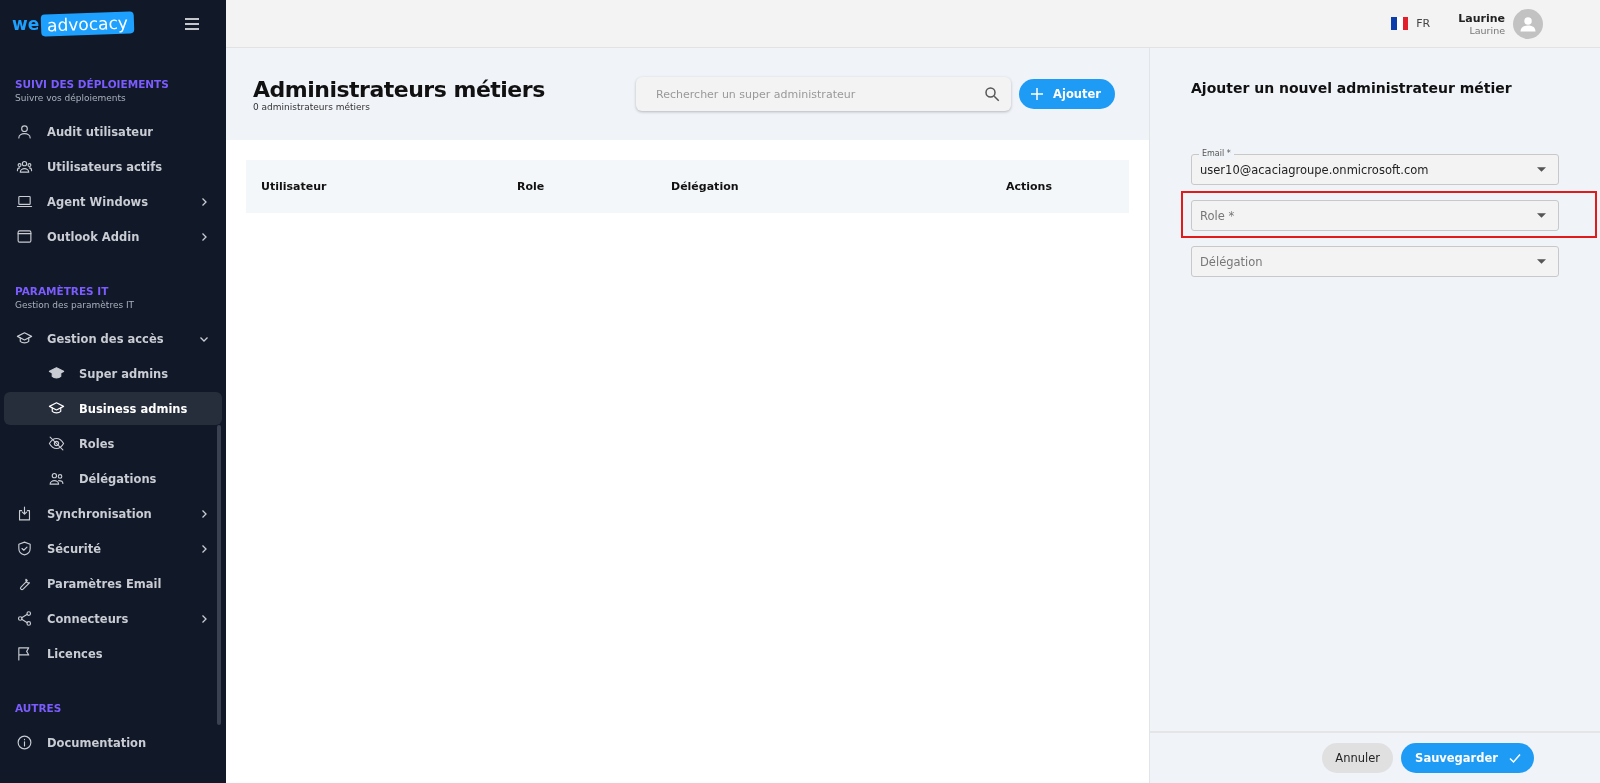  Describe the element at coordinates (294, 186) in the screenshot. I see `column-header: Utilisateur` at that location.